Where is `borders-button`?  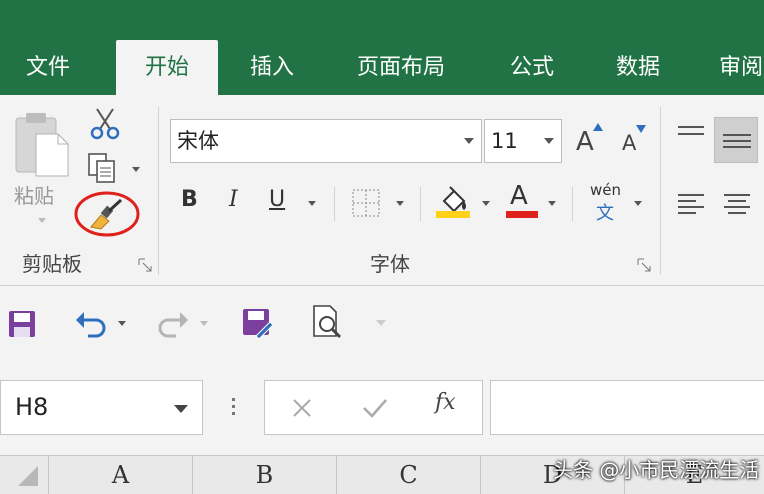
borders-button is located at coordinates (377, 203).